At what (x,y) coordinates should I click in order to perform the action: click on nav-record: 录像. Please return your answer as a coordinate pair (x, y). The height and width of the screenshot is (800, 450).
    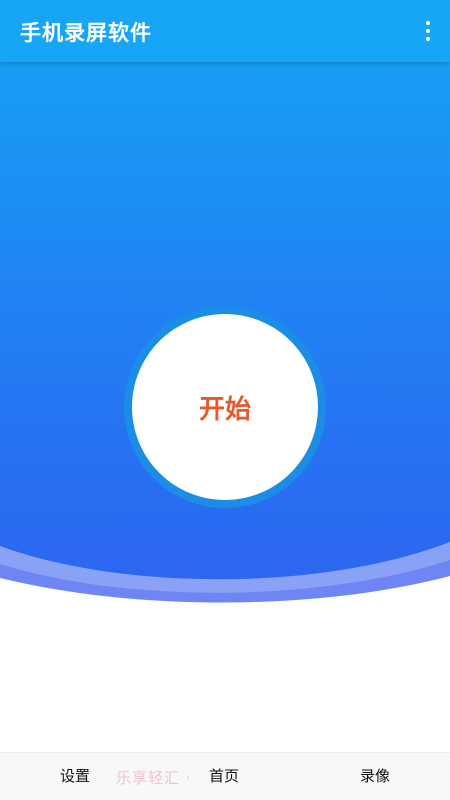
    Looking at the image, I should click on (375, 775).